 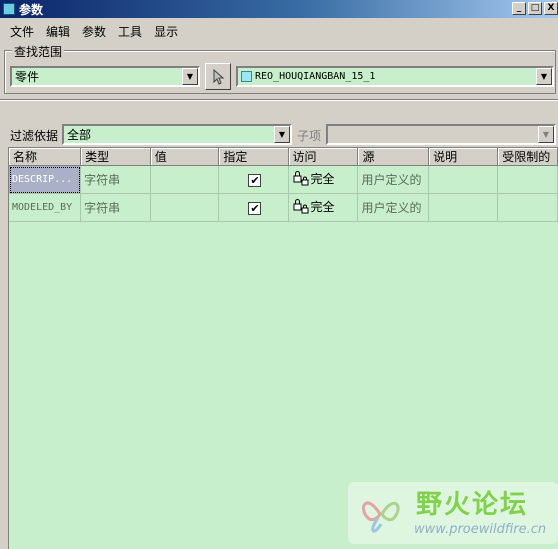 I want to click on section-divider, so click(x=279, y=100).